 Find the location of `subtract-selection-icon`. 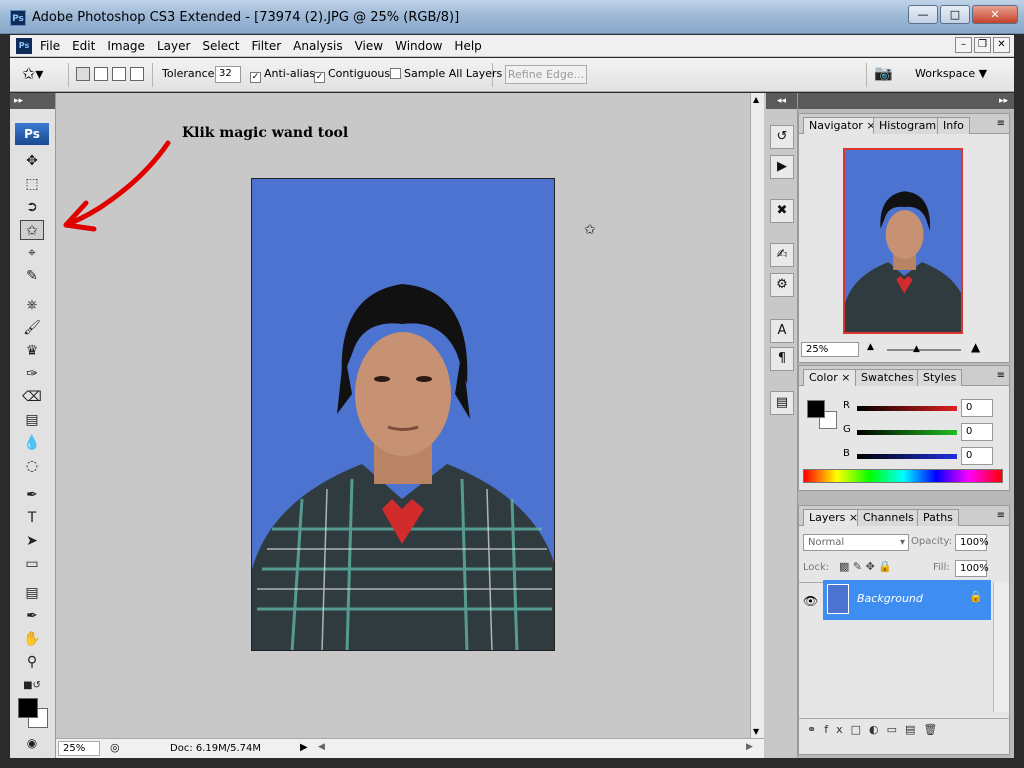

subtract-selection-icon is located at coordinates (119, 74).